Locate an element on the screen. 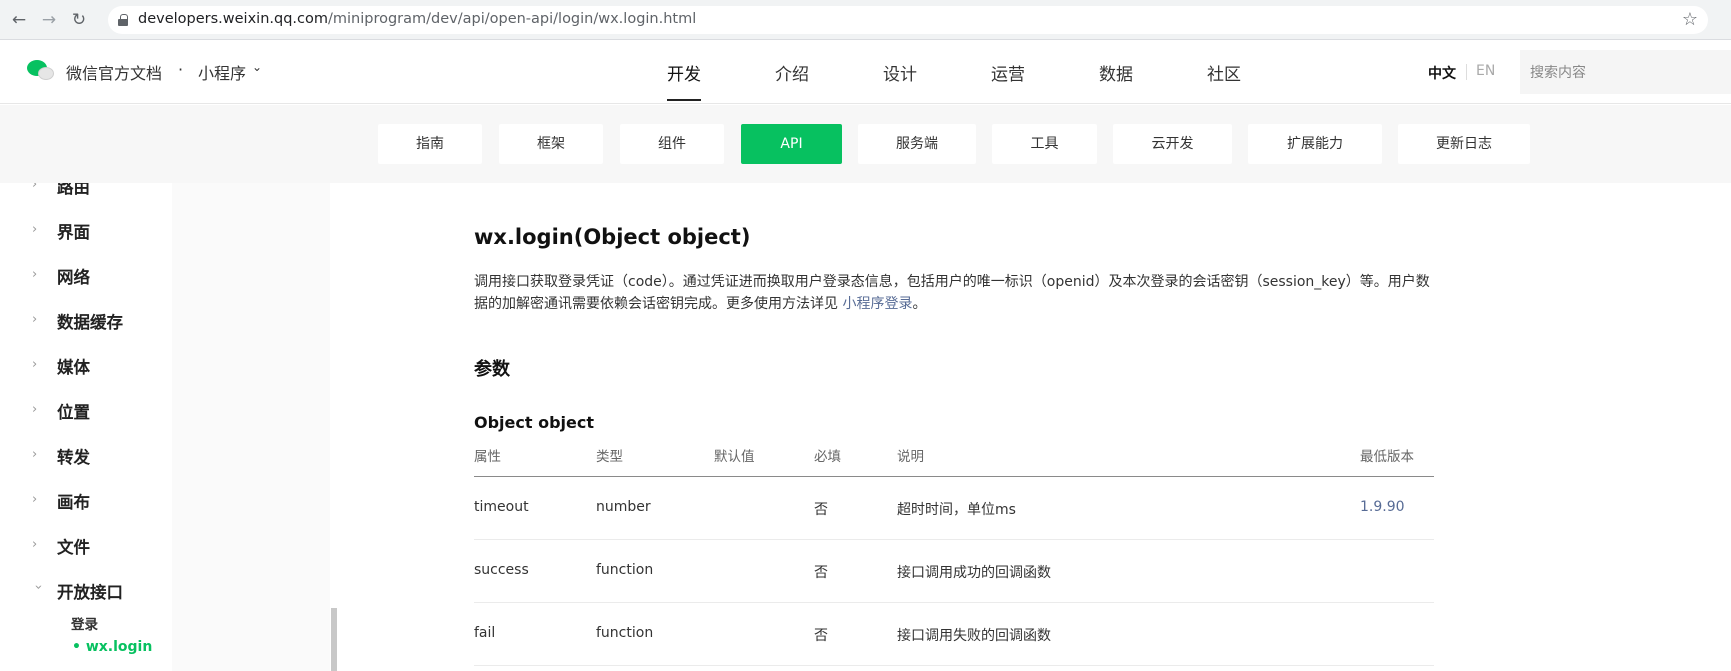 Image resolution: width=1731 pixels, height=671 pixels. params-heading: 参数 is located at coordinates (492, 369).